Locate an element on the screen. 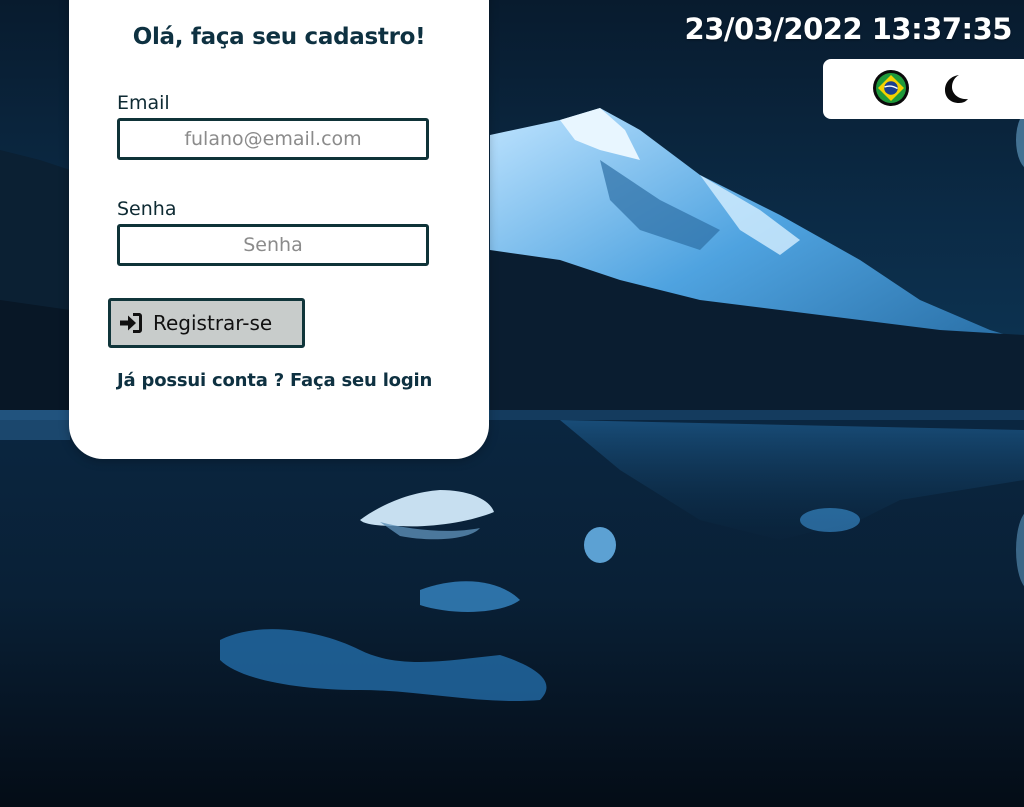 The image size is (1024, 807). email-field is located at coordinates (273, 139).